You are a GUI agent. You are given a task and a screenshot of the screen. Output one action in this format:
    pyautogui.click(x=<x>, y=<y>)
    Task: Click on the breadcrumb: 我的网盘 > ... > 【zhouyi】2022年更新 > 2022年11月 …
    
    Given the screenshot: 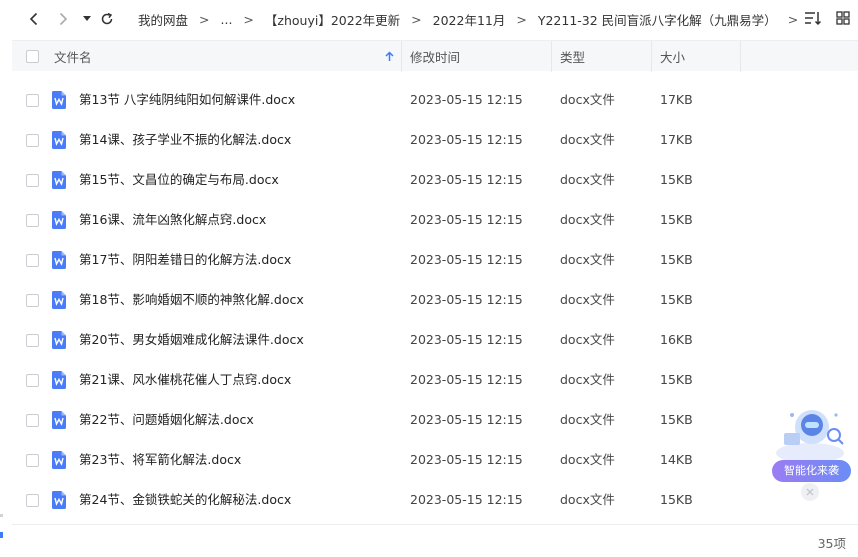 What is the action you would take?
    pyautogui.click(x=473, y=19)
    